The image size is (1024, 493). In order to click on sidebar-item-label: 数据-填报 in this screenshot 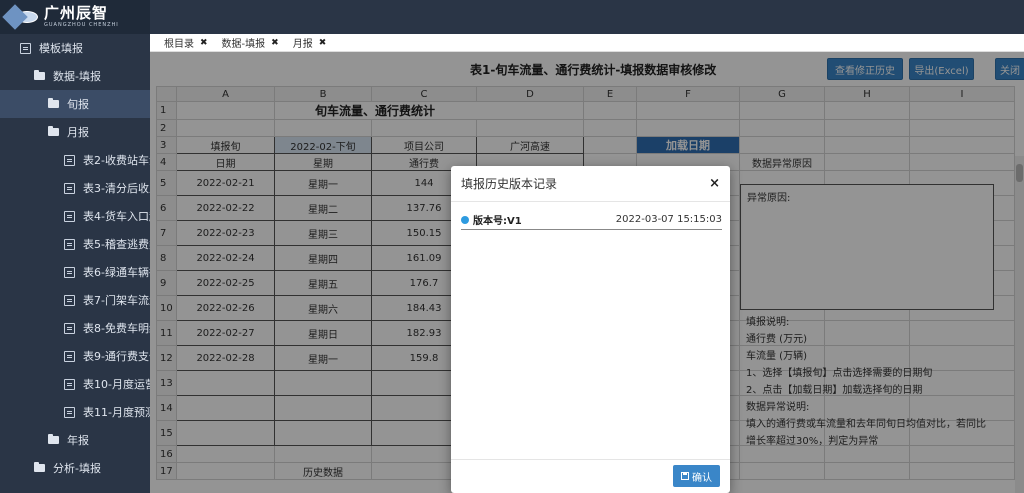, I will do `click(77, 76)`.